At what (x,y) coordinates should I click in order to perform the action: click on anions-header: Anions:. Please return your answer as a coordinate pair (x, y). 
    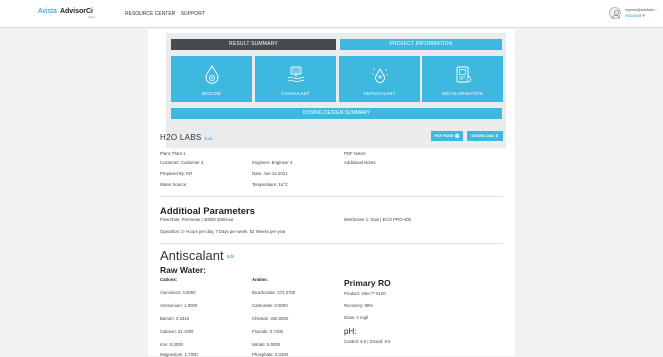
    Looking at the image, I should click on (260, 279).